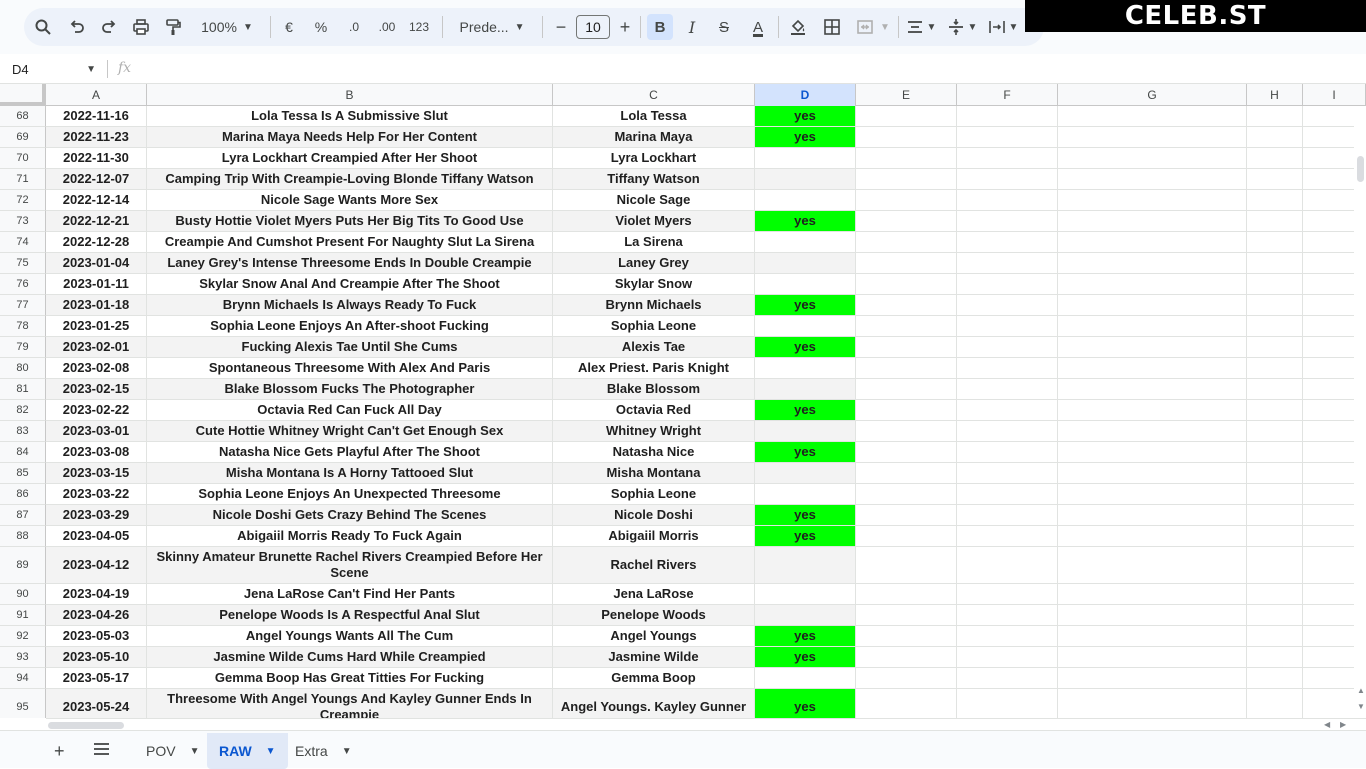 This screenshot has width=1366, height=769. Describe the element at coordinates (86, 725) in the screenshot. I see `horizontal-scroll-thumb` at that location.